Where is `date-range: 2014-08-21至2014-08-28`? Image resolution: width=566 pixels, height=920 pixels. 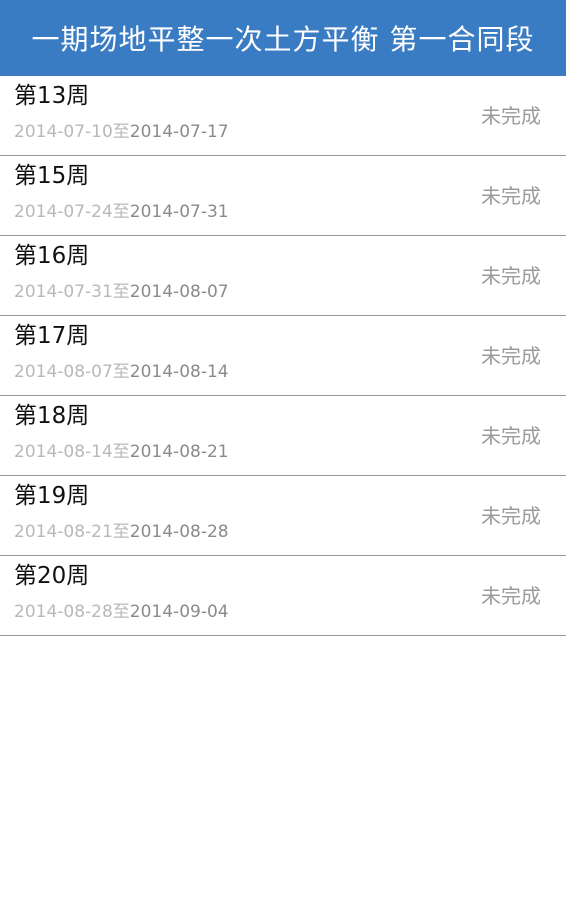
date-range: 2014-08-21至2014-08-28 is located at coordinates (121, 532).